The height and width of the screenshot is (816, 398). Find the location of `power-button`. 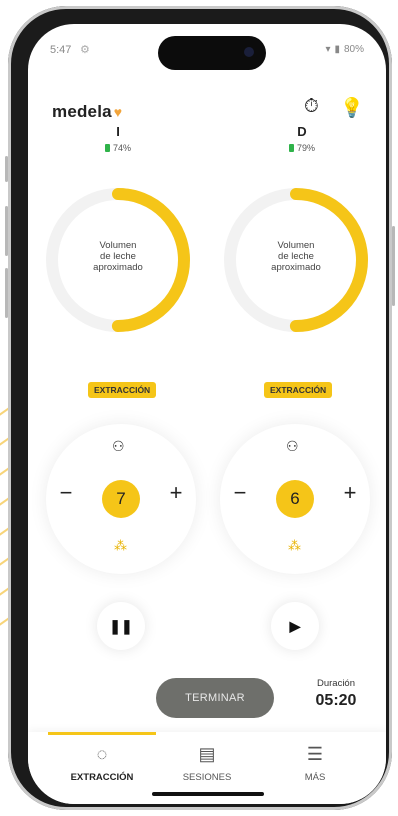

power-button is located at coordinates (393, 266).